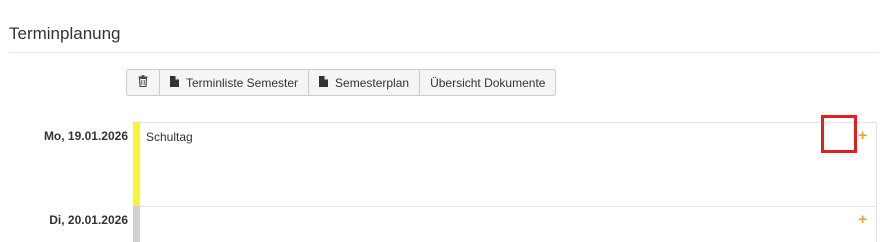 The height and width of the screenshot is (242, 890). I want to click on day-date: Di, 20.01.2026, so click(88, 220).